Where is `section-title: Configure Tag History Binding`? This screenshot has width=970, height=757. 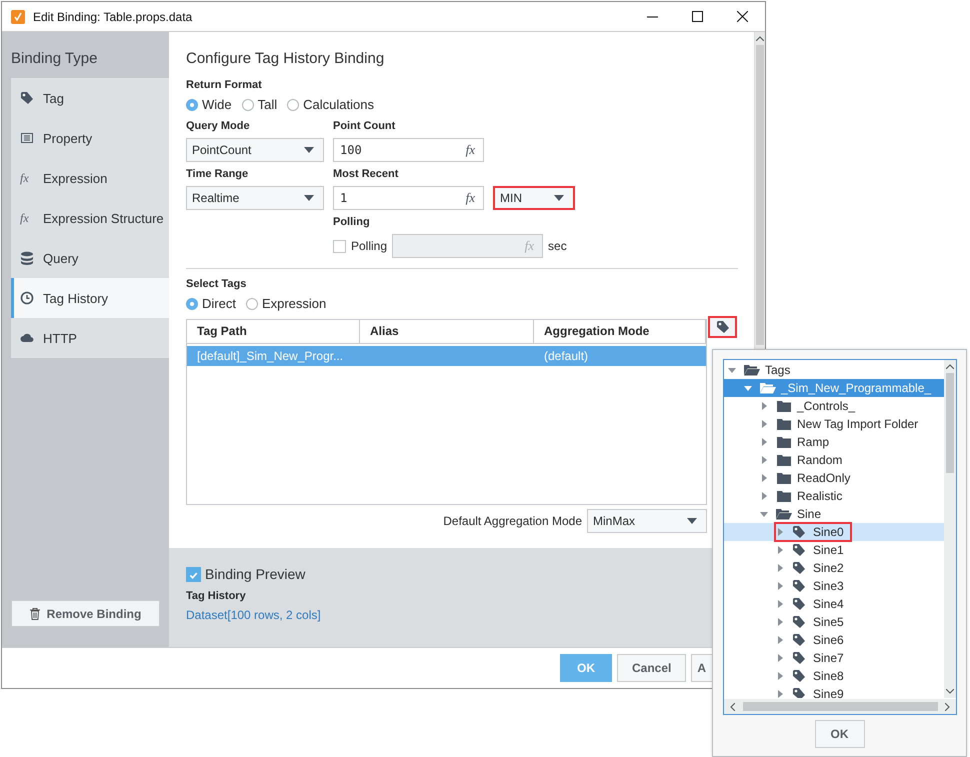 section-title: Configure Tag History Binding is located at coordinates (286, 58).